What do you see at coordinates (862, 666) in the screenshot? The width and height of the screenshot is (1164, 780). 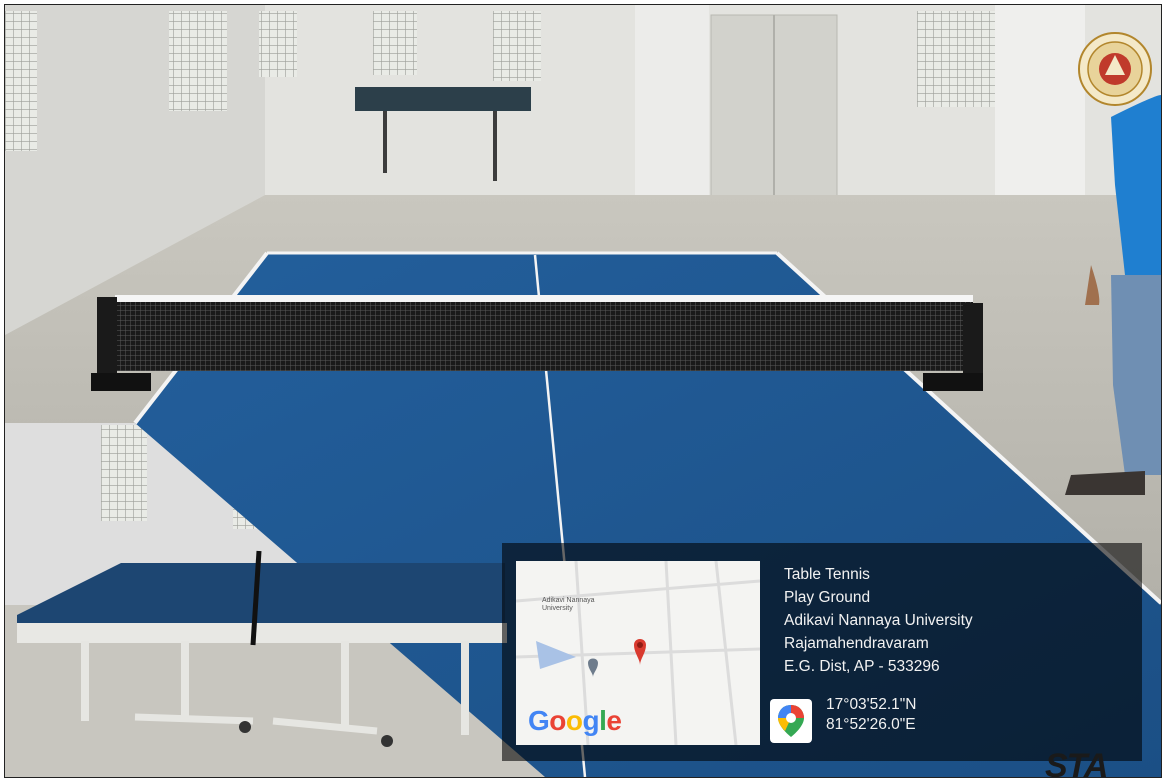 I see `geotag-line: E.G. Dist, AP - 533296` at bounding box center [862, 666].